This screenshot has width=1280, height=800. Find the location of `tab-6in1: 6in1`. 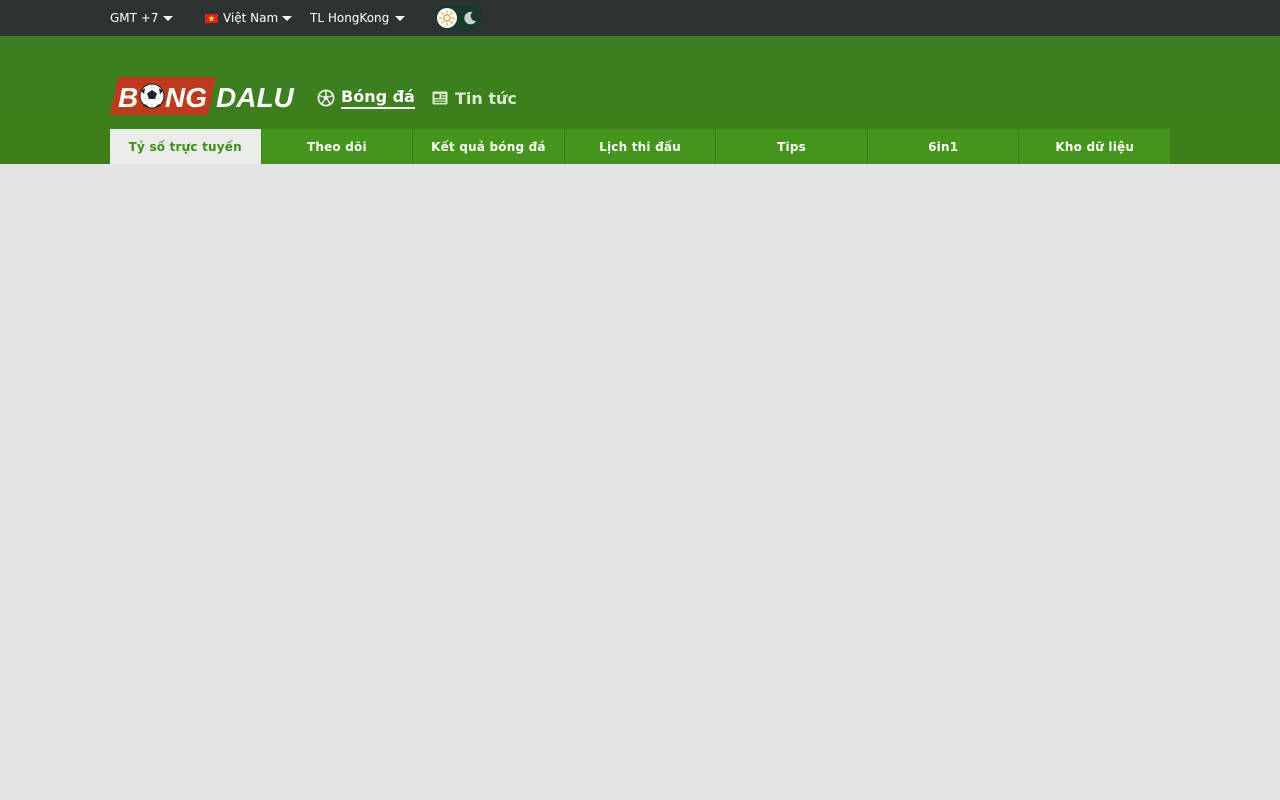

tab-6in1: 6in1 is located at coordinates (943, 146).